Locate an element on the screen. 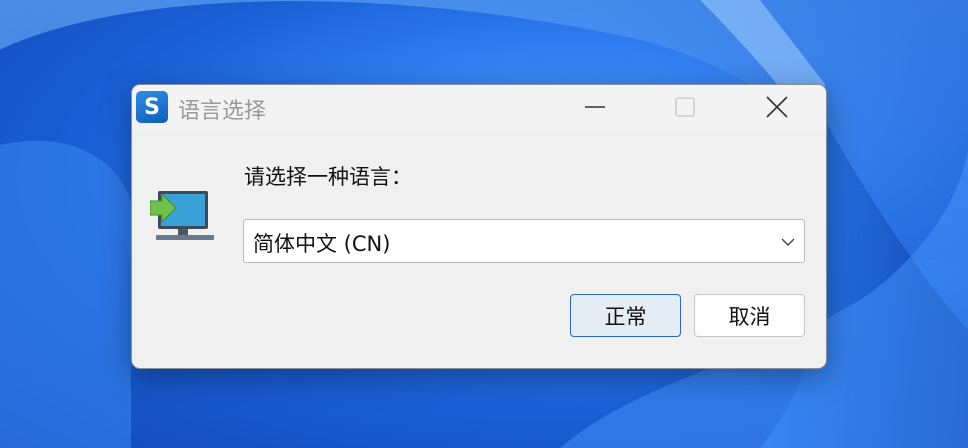 This screenshot has width=968, height=448. close-icon is located at coordinates (777, 107).